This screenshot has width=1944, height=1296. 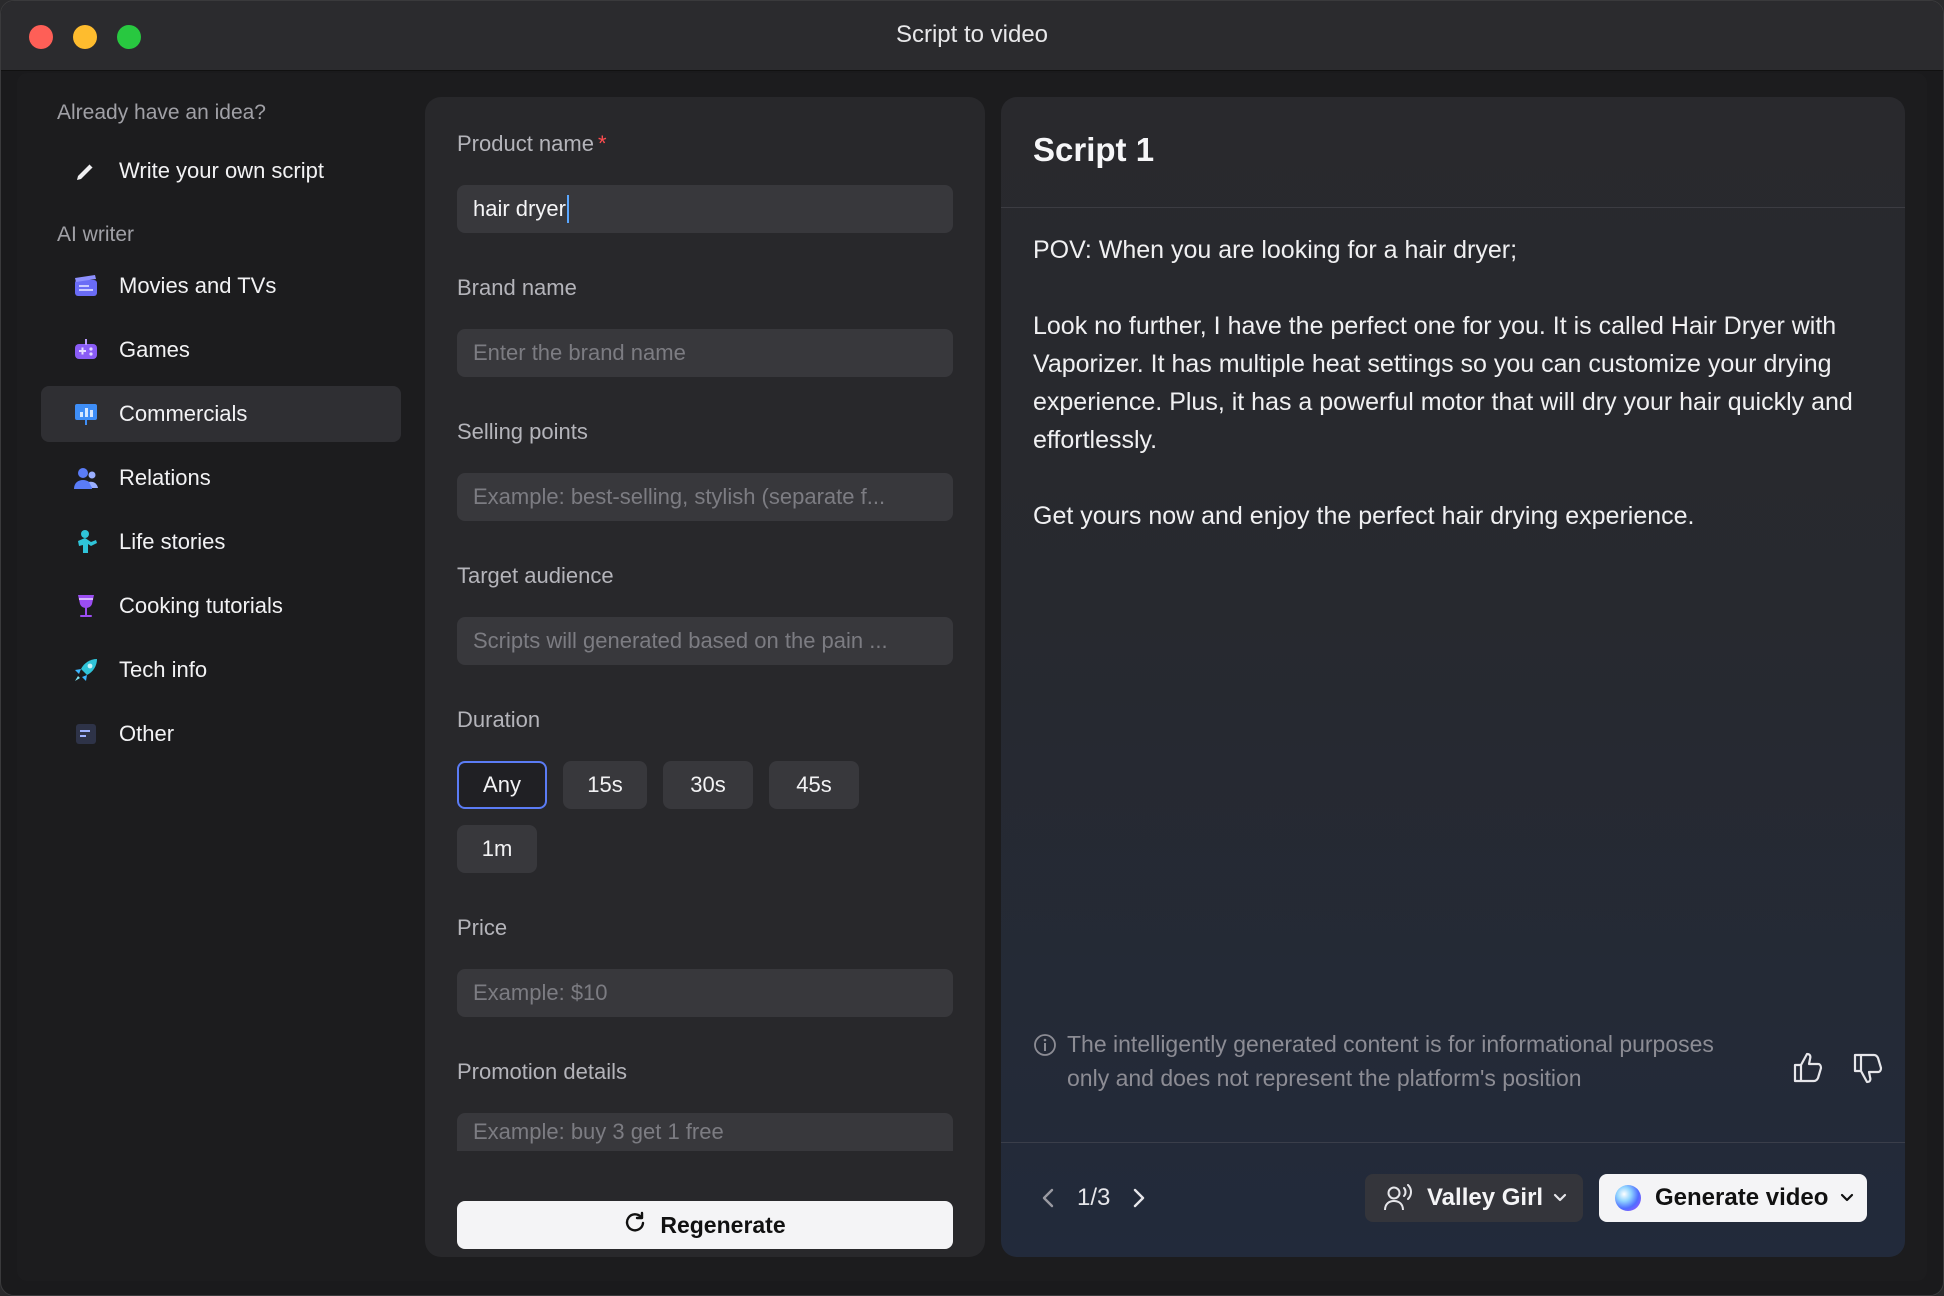 What do you see at coordinates (221, 670) in the screenshot?
I see `sidebar-item-tech-info: Tech info` at bounding box center [221, 670].